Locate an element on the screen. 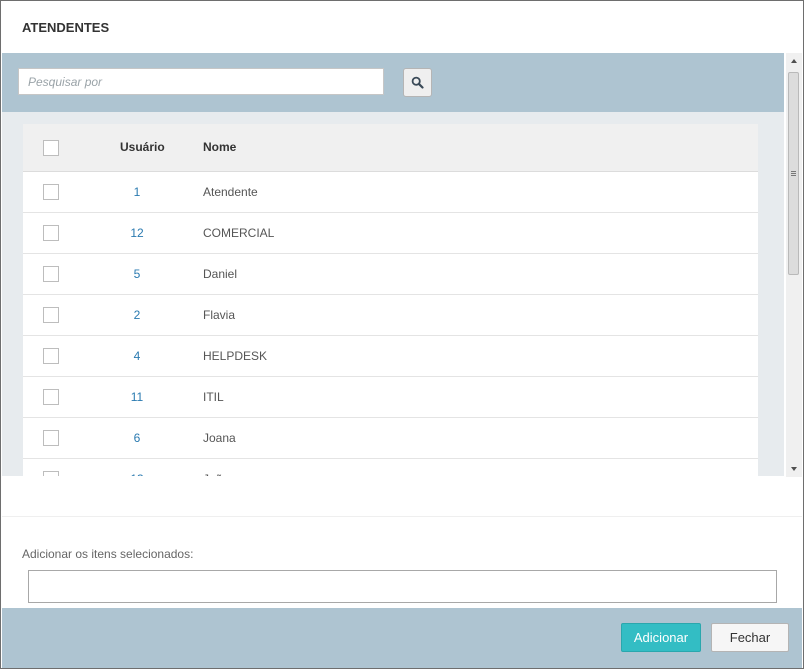  table-row: 4 HELPDESK is located at coordinates (390, 356).